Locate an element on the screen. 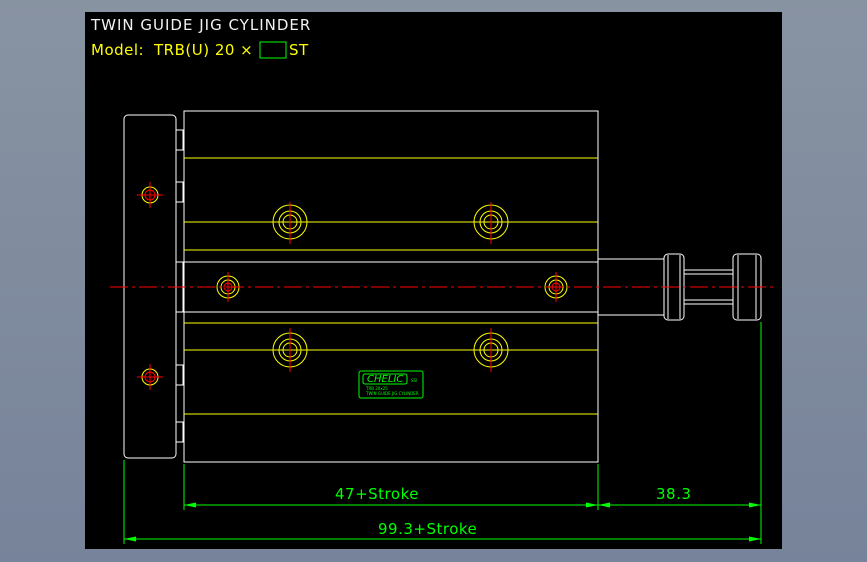 This screenshot has width=867, height=562. nameplate-brand: CHELIC is located at coordinates (385, 379).